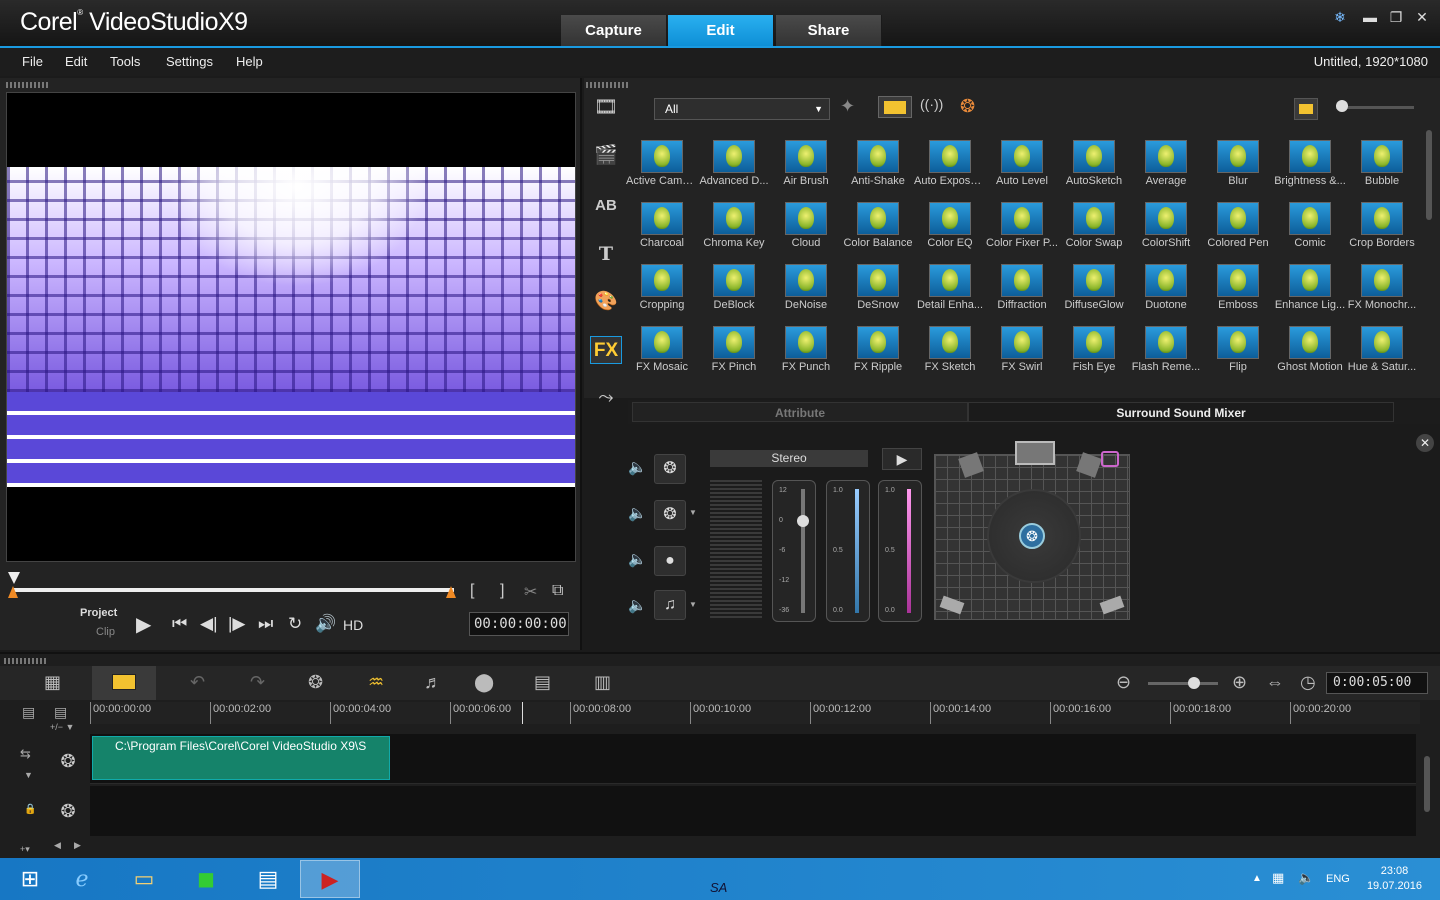 The height and width of the screenshot is (900, 1440). What do you see at coordinates (1238, 347) in the screenshot?
I see `effect-thumbnail: Flip` at bounding box center [1238, 347].